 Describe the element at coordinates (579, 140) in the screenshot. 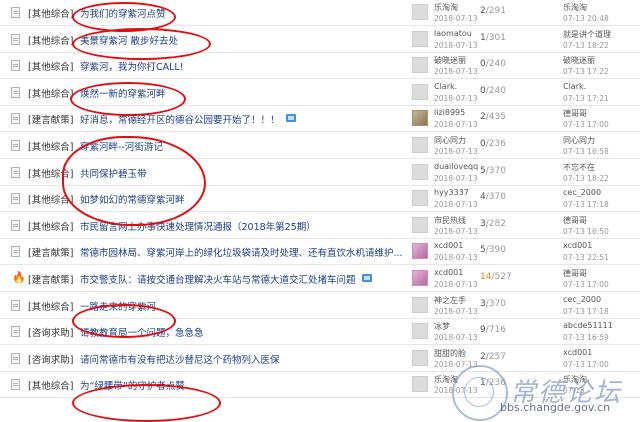

I see `last-reply-user: 同心同力` at that location.